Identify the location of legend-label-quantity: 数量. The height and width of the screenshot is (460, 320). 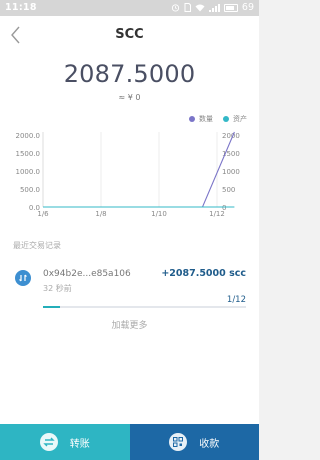
(206, 119).